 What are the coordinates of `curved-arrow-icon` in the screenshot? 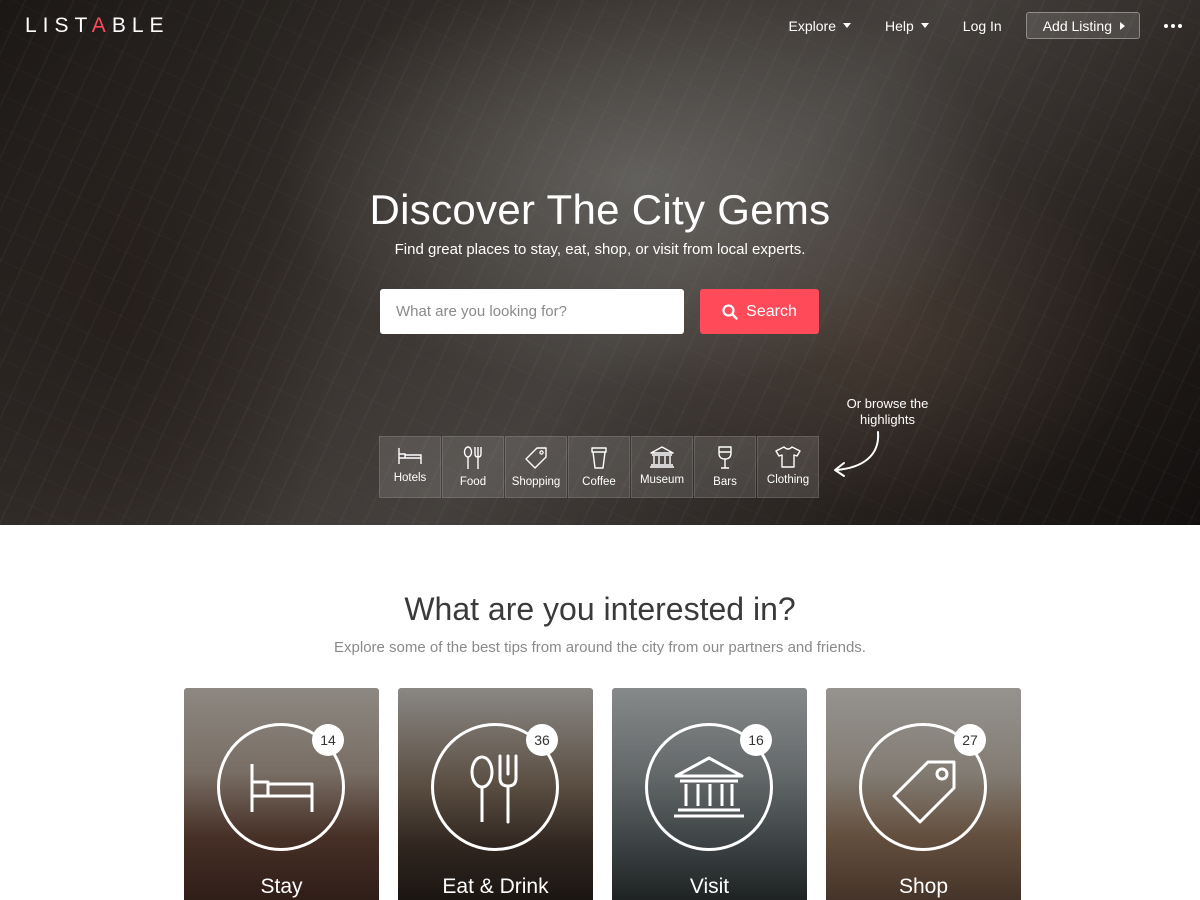 It's located at (857, 454).